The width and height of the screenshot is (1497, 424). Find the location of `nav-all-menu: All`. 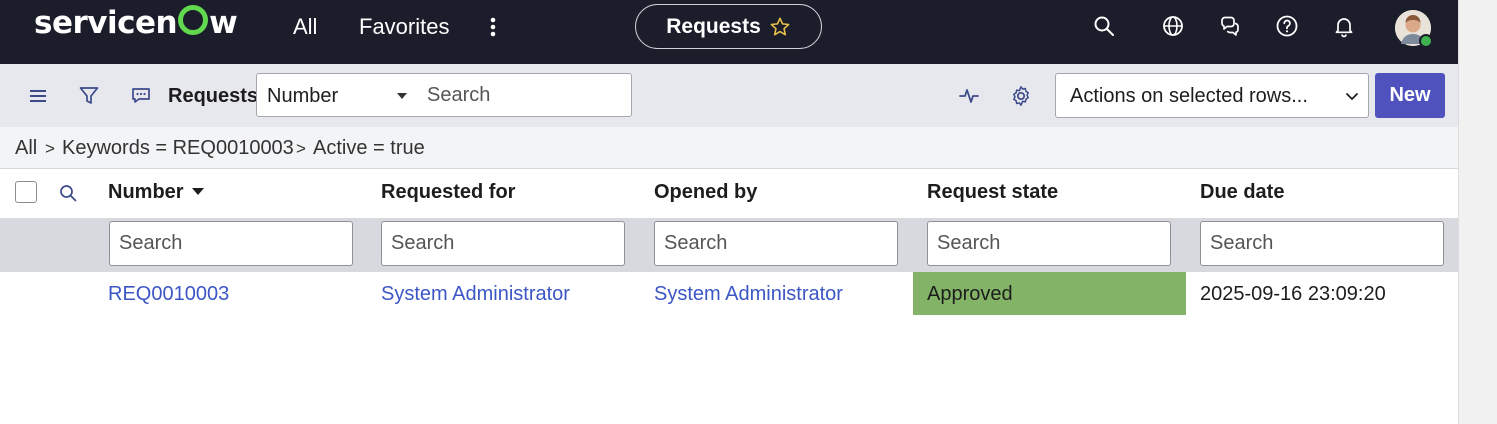

nav-all-menu: All is located at coordinates (305, 27).